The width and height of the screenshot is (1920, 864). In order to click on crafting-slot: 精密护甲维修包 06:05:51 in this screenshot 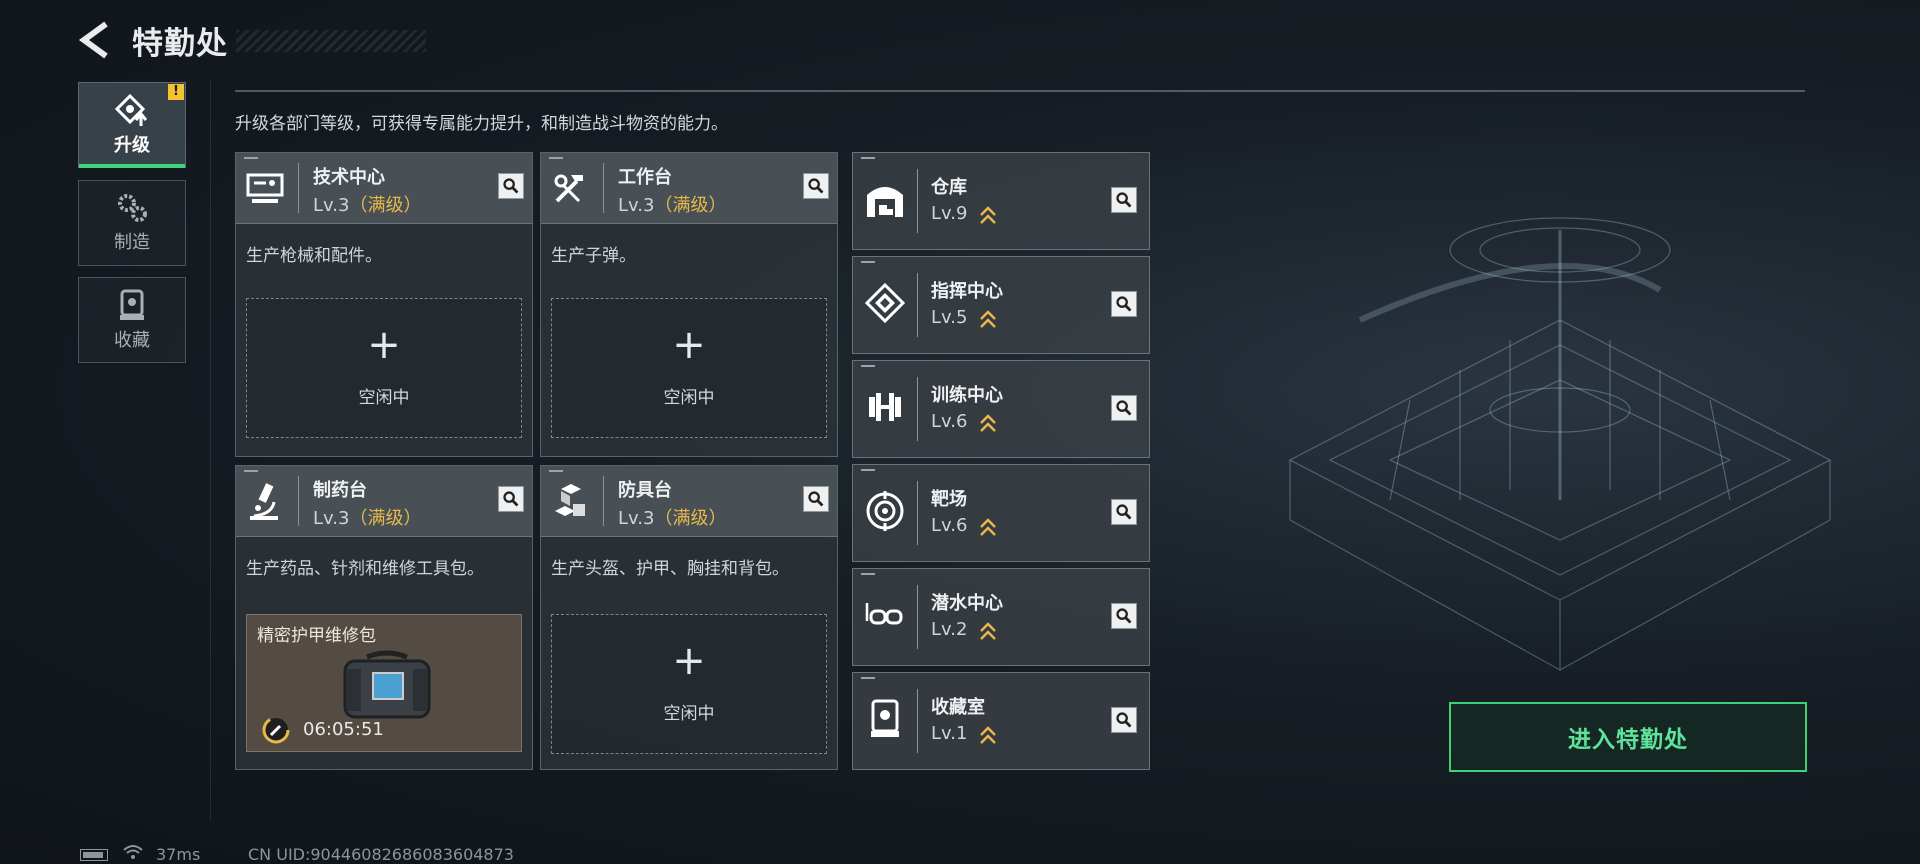, I will do `click(384, 683)`.